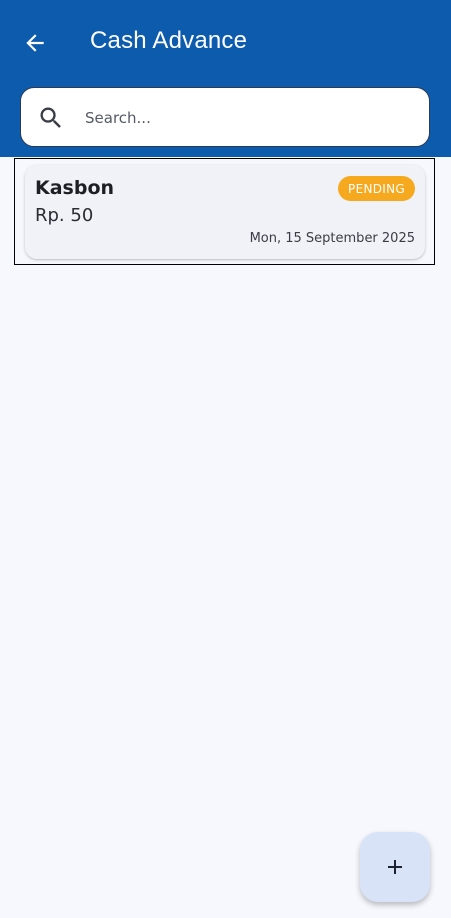 Image resolution: width=451 pixels, height=918 pixels. I want to click on plus-icon, so click(395, 867).